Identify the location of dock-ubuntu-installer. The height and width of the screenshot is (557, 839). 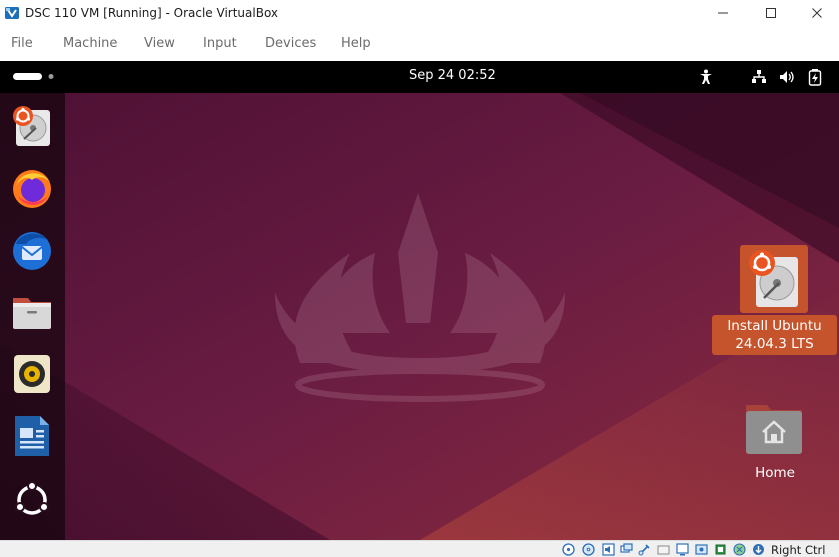
(32, 126).